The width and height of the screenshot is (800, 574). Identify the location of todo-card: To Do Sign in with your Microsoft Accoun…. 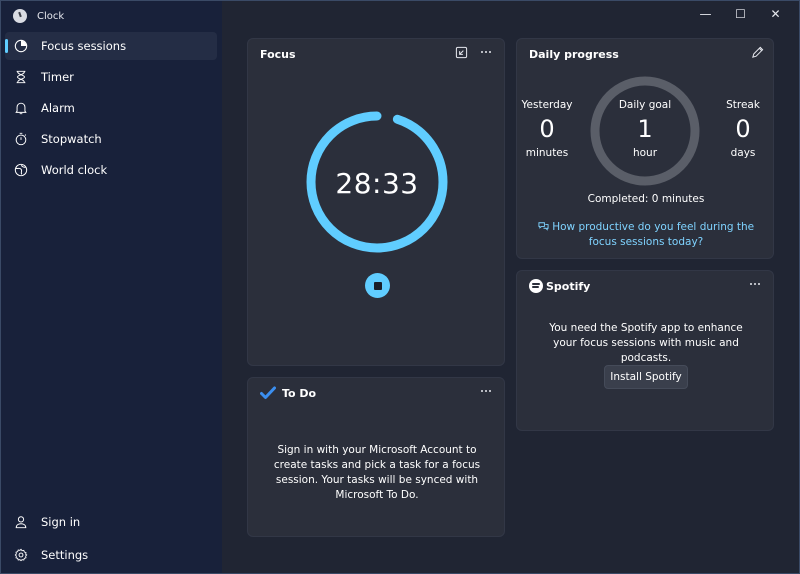
(376, 457).